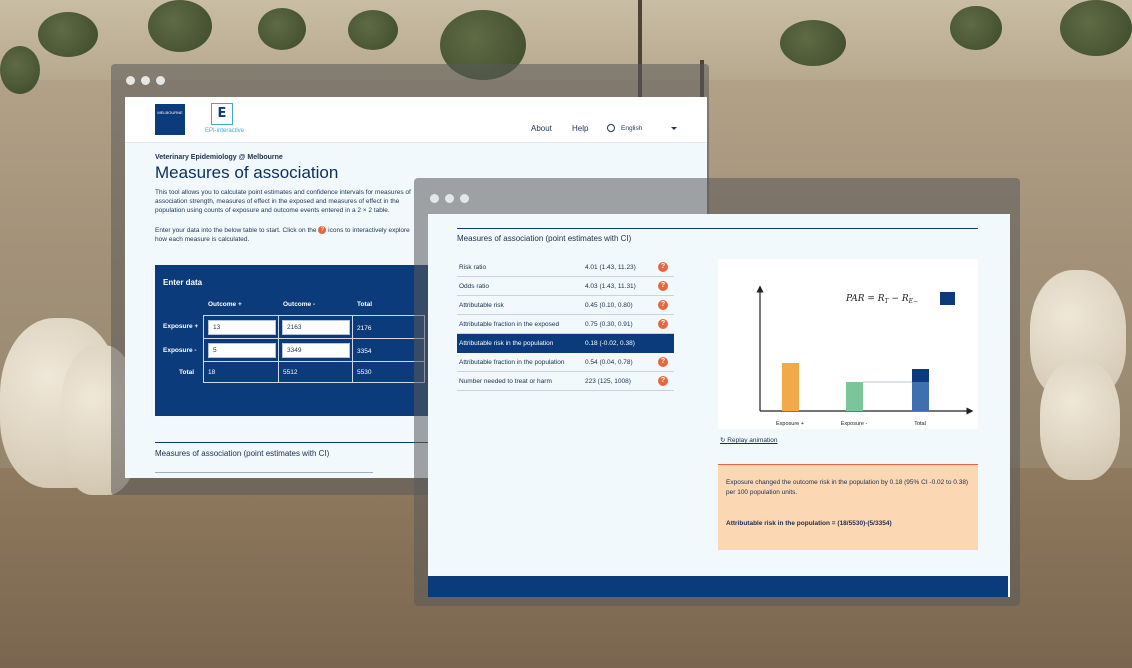  What do you see at coordinates (565, 286) in the screenshot?
I see `measure-row: Odds ratio 4.03 (1.43, 11.31)?` at bounding box center [565, 286].